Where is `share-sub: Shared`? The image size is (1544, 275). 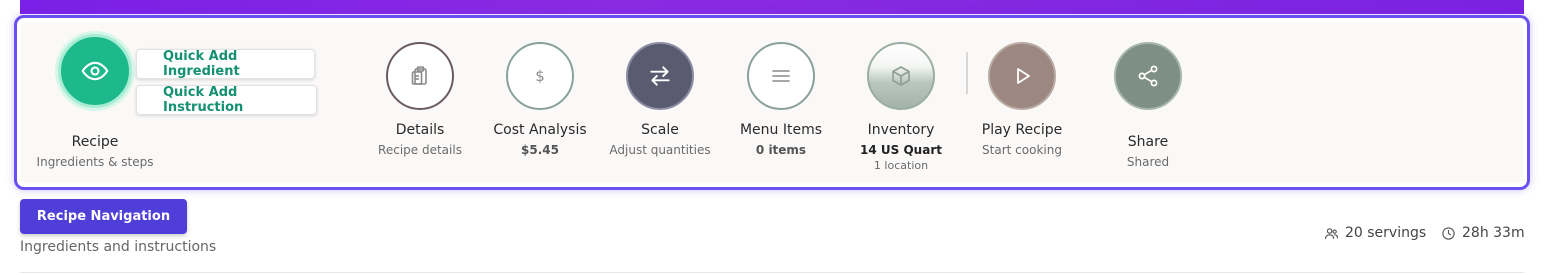 share-sub: Shared is located at coordinates (1148, 162).